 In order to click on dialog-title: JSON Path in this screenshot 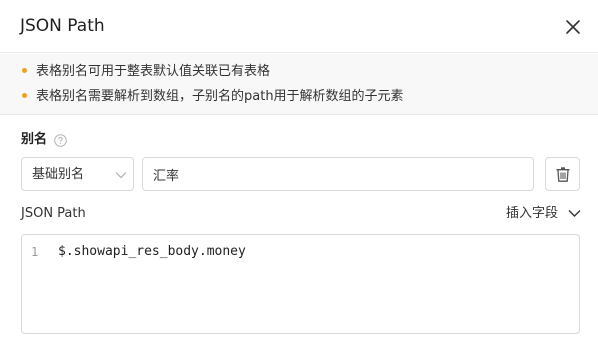, I will do `click(62, 26)`.